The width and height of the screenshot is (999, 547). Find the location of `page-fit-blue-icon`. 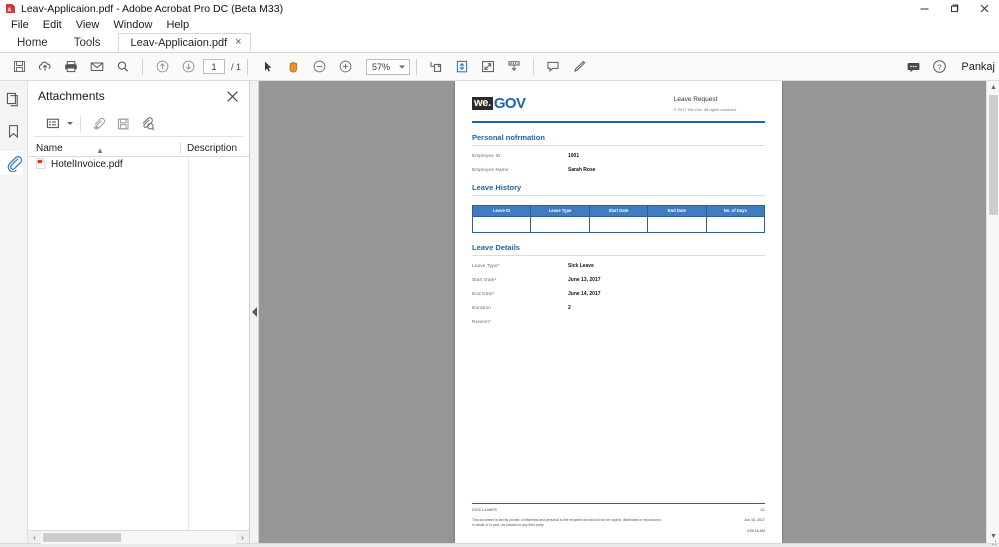

page-fit-blue-icon is located at coordinates (462, 67).